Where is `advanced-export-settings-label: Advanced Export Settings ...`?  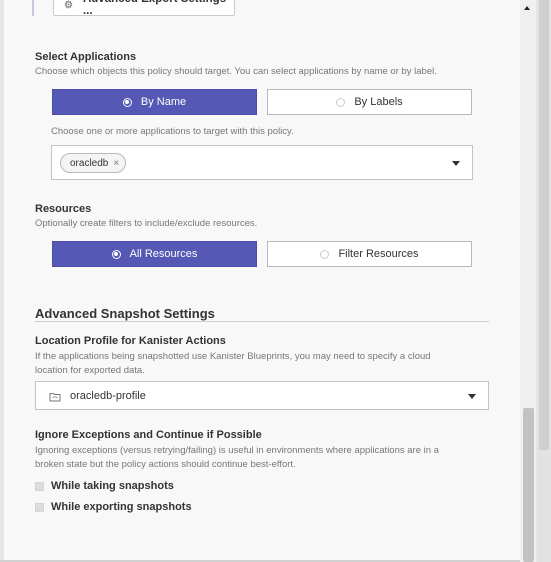
advanced-export-settings-label: Advanced Export Settings ... is located at coordinates (154, 8).